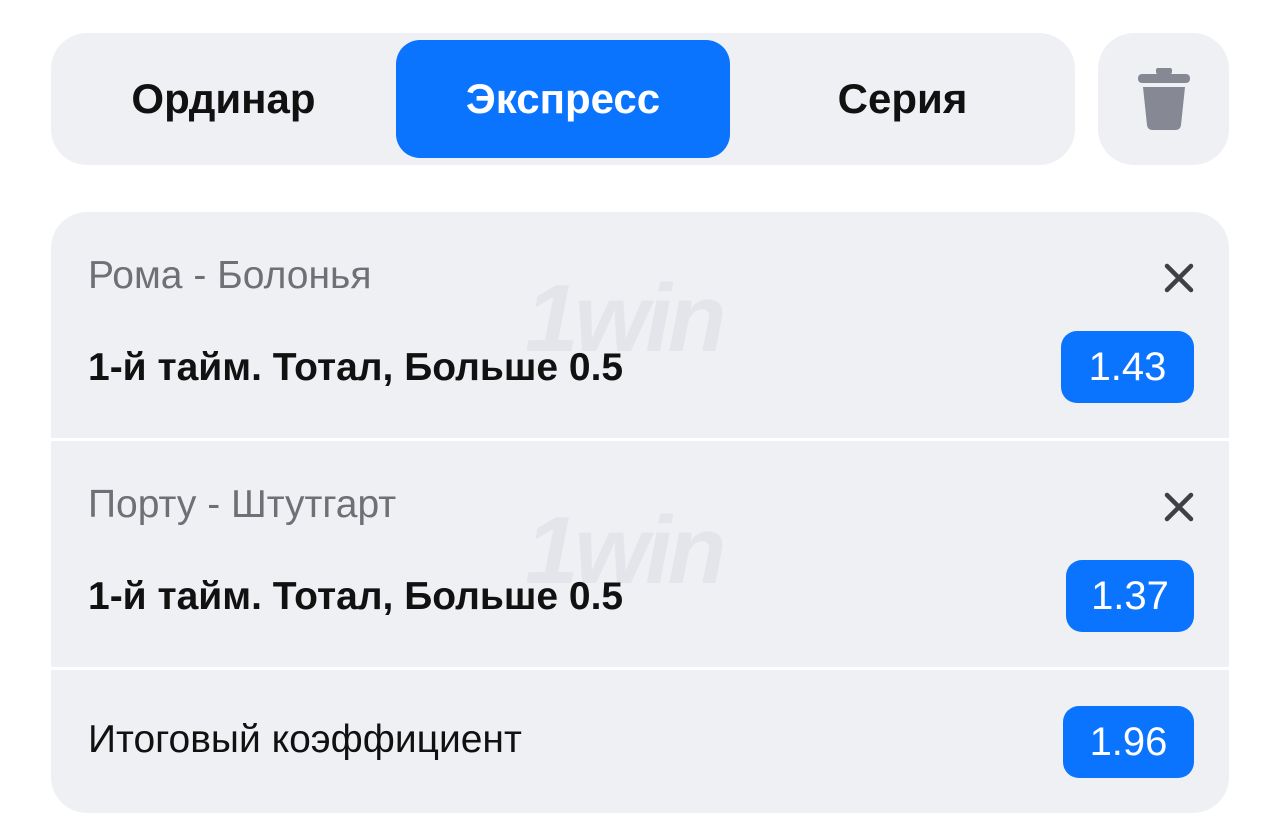  What do you see at coordinates (242, 504) in the screenshot?
I see `bet-match-name: Порту - Штутгарт` at bounding box center [242, 504].